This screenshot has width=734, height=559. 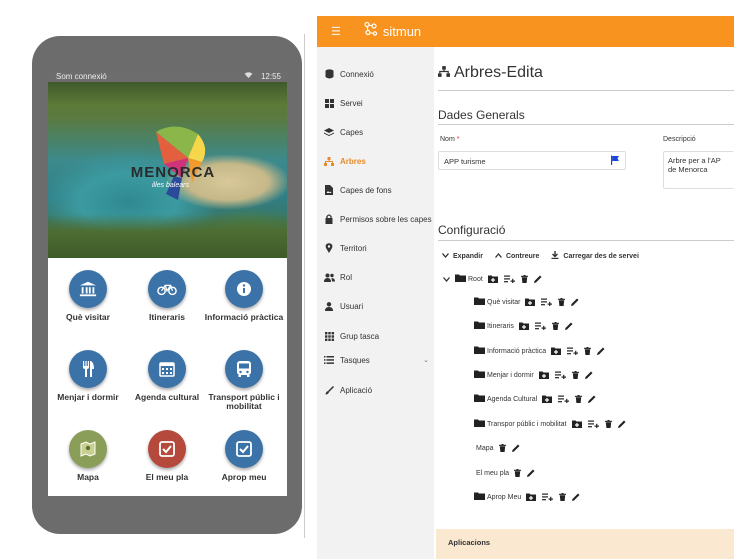 I want to click on sidebar-item-arbres: Arbres, so click(x=378, y=161).